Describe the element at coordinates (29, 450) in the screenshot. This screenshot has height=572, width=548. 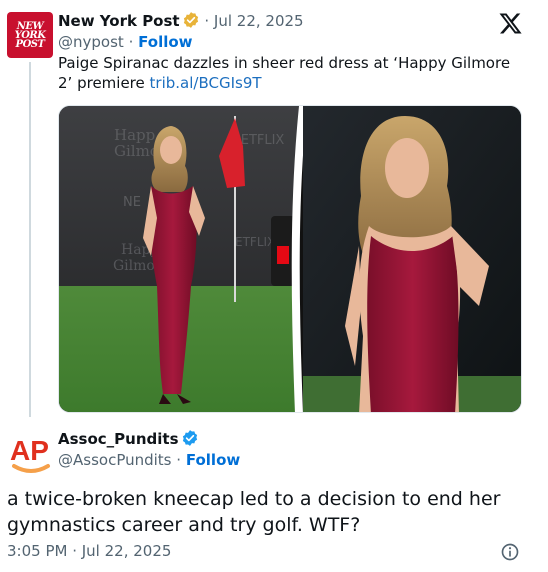
I see `avatar-logo-text: AP` at that location.